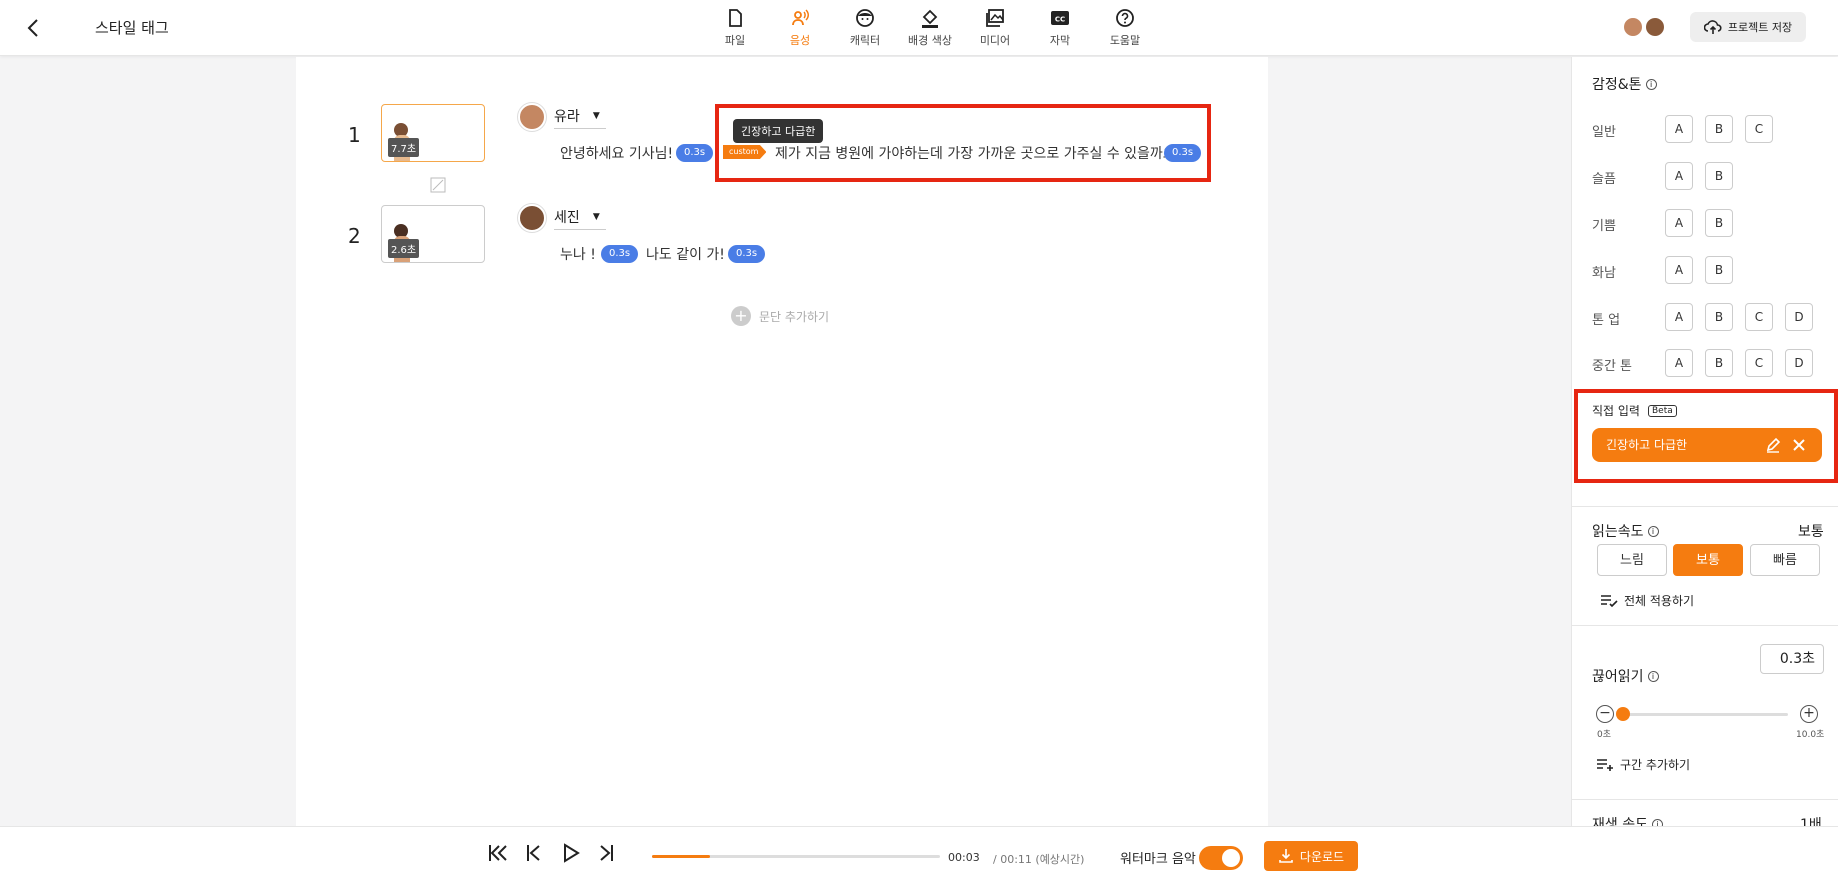 The width and height of the screenshot is (1838, 876). Describe the element at coordinates (1634, 410) in the screenshot. I see `direct-input-title: 직접 입력 Beta` at that location.